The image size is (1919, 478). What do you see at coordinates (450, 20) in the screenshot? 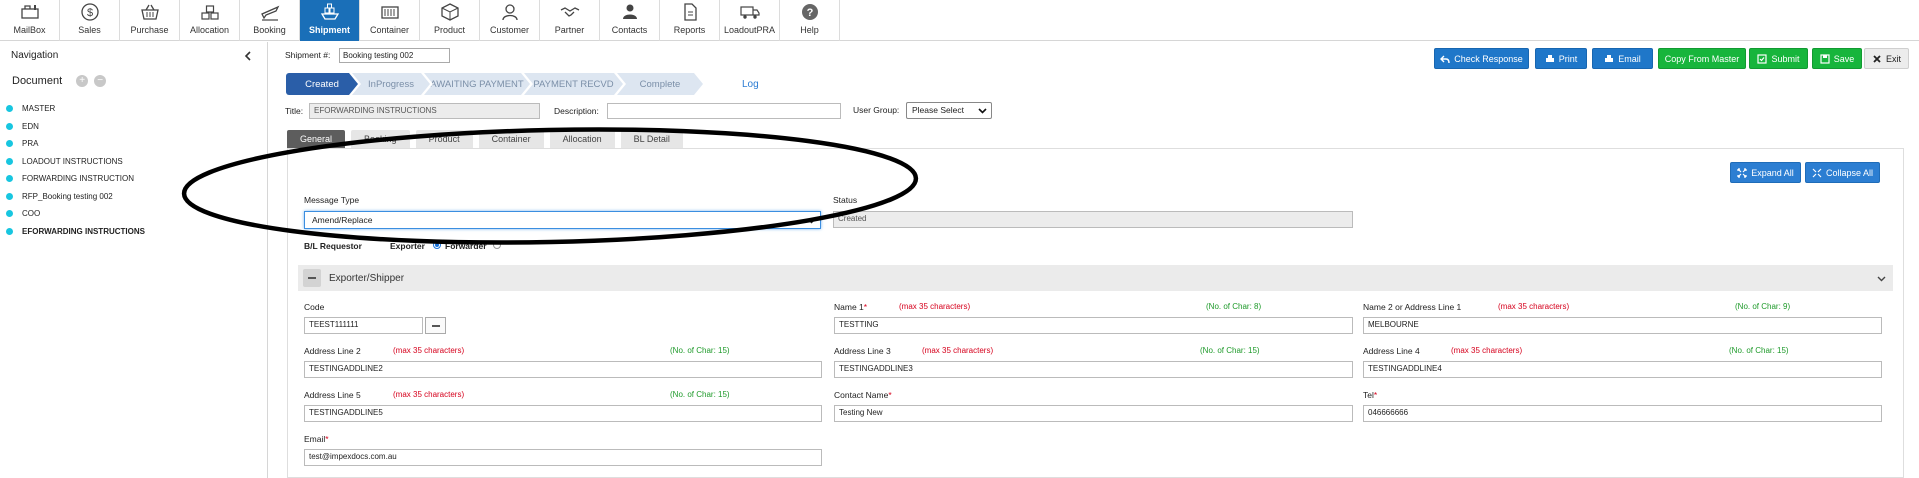
I see `toolbar-product: Product` at bounding box center [450, 20].